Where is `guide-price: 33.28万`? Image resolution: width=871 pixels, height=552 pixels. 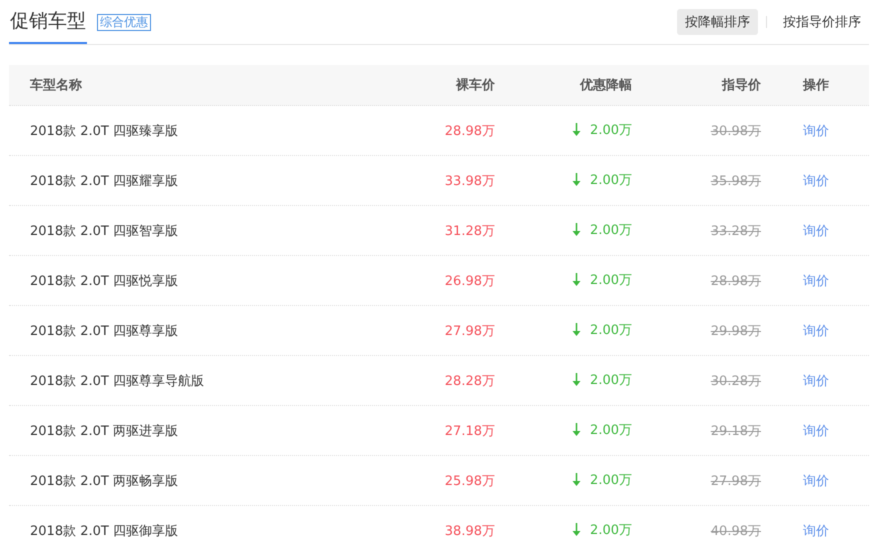
guide-price: 33.28万 is located at coordinates (735, 231).